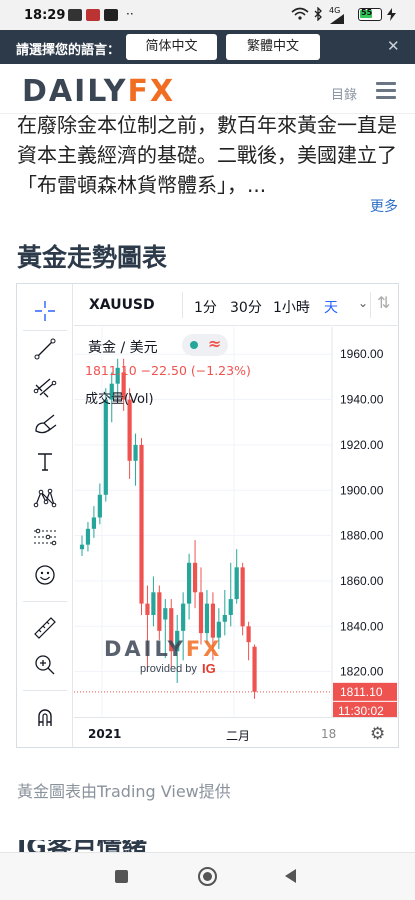 The image size is (415, 900). I want to click on hamburger-menu-icon, so click(386, 91).